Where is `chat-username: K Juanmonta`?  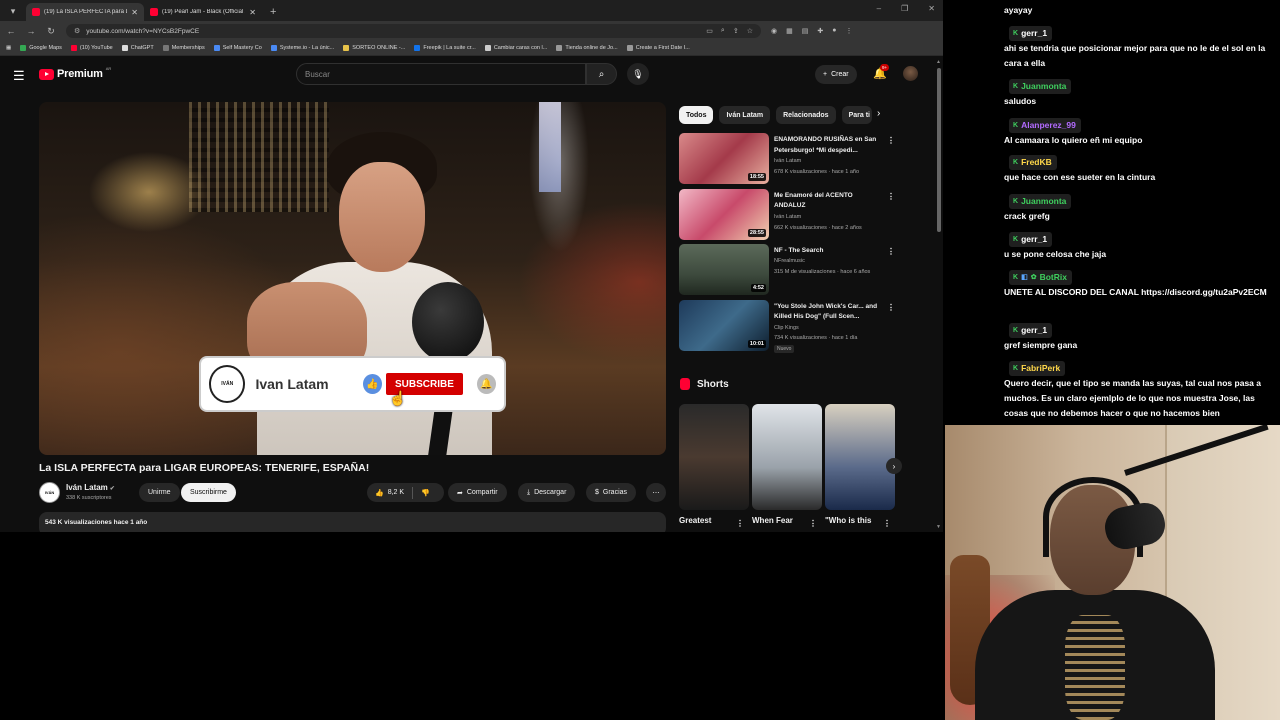 chat-username: K Juanmonta is located at coordinates (1040, 201).